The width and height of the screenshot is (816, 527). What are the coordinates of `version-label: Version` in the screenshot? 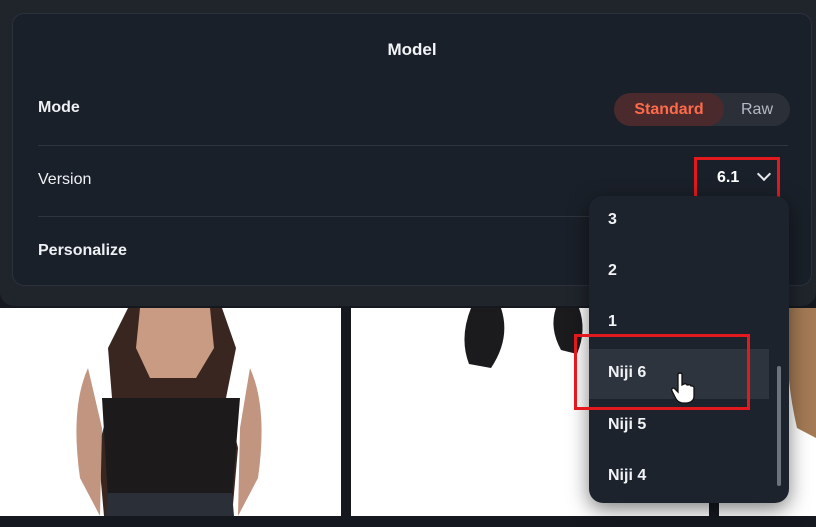 It's located at (65, 179).